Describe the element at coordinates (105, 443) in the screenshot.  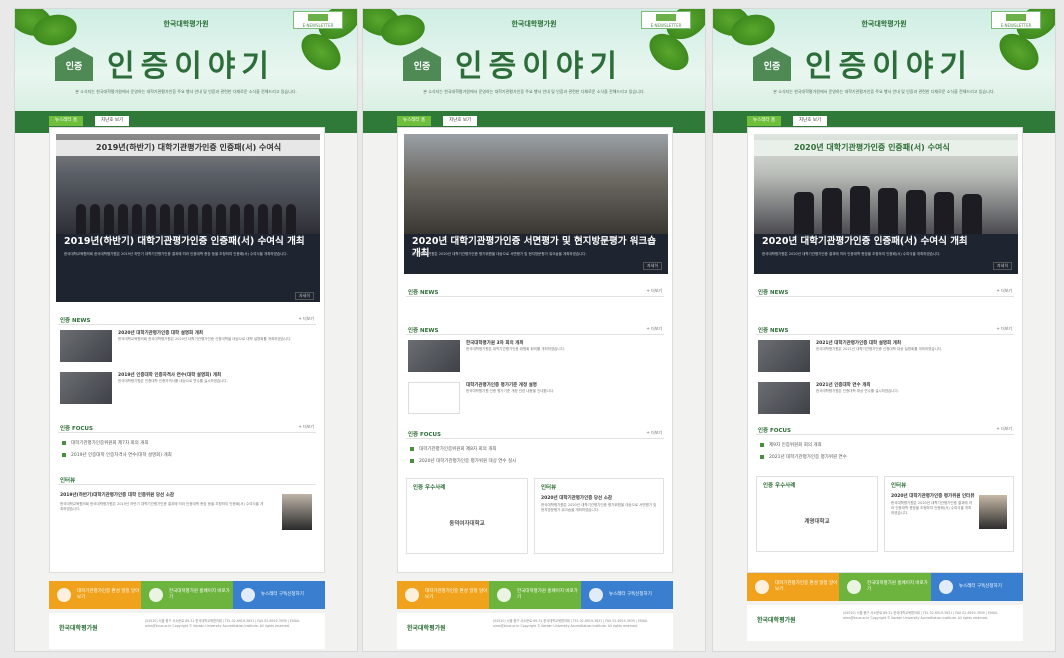
I see `focus-item: 대학기관평가인증위원회 제7차 회의 개최` at that location.